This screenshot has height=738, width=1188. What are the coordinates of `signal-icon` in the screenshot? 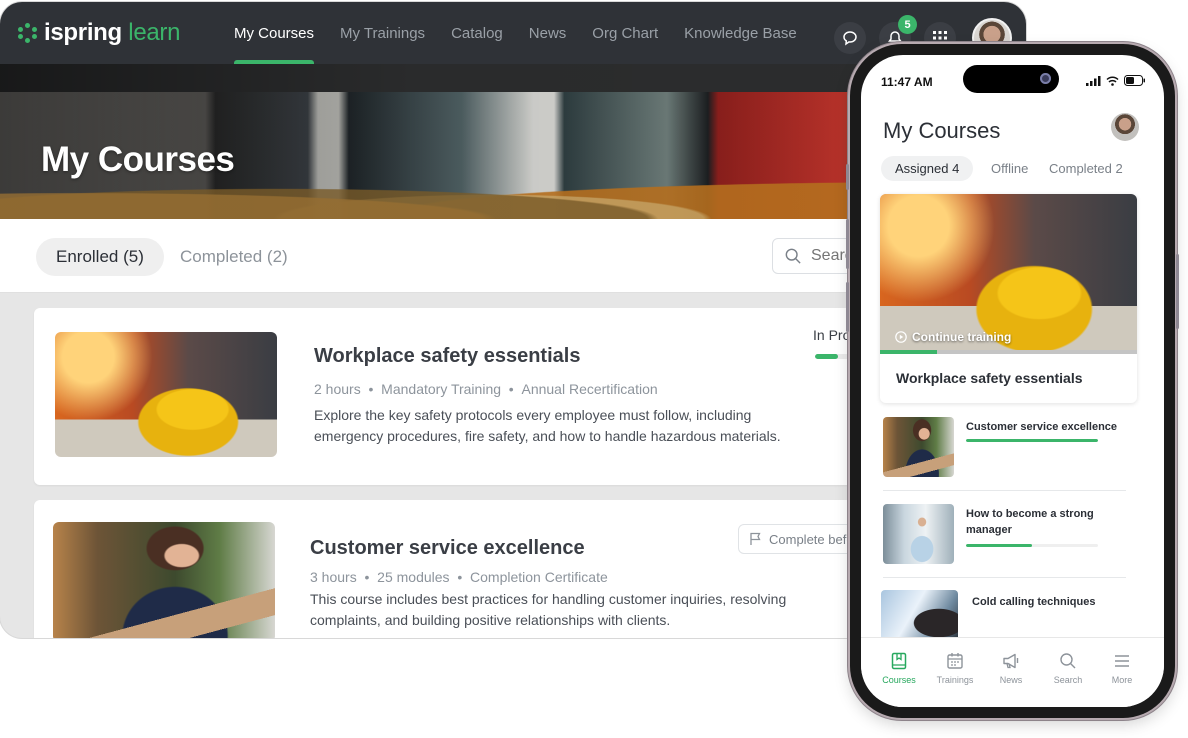 It's located at (1093, 80).